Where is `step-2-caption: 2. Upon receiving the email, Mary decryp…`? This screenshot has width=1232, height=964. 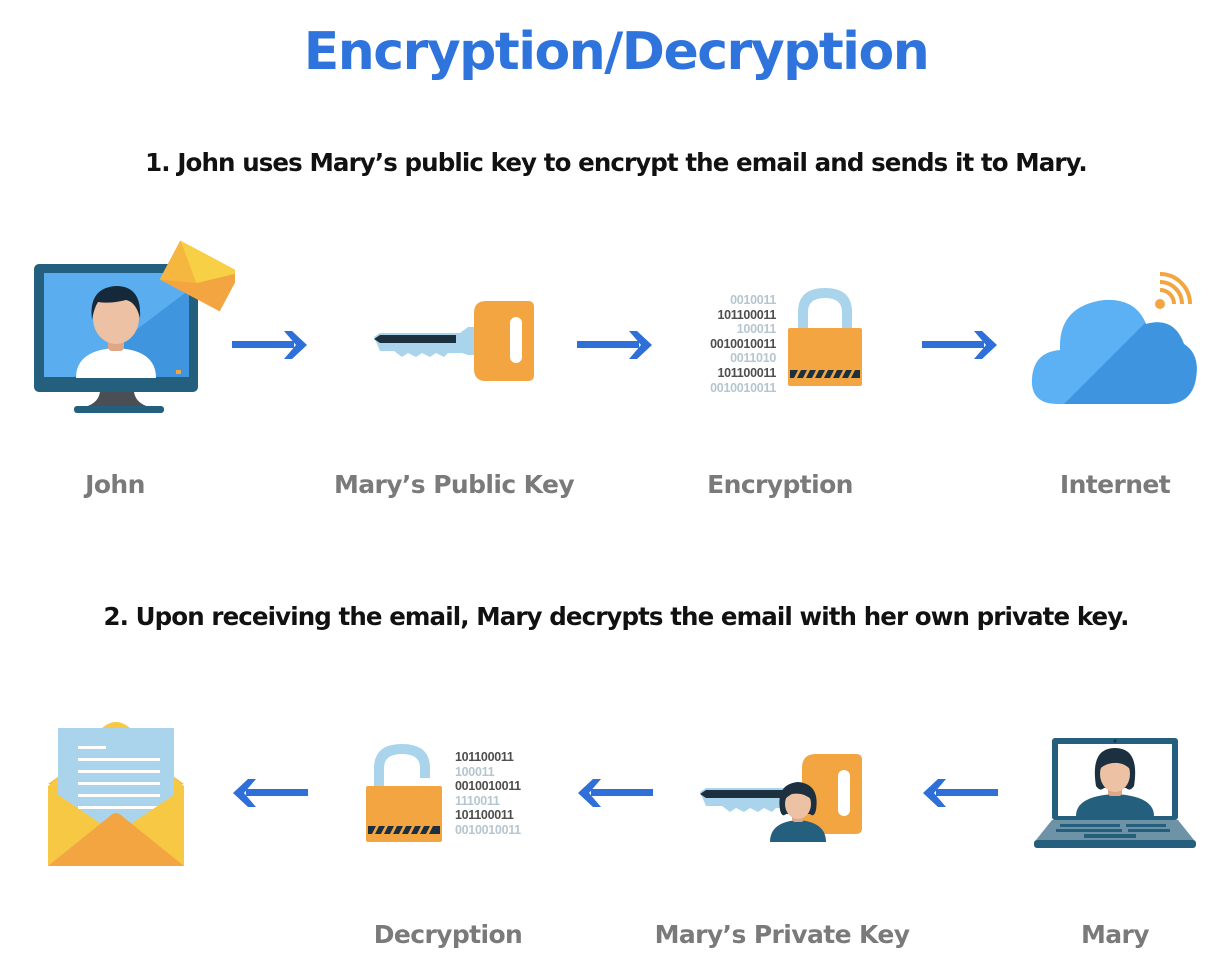 step-2-caption: 2. Upon receiving the email, Mary decryp… is located at coordinates (616, 616).